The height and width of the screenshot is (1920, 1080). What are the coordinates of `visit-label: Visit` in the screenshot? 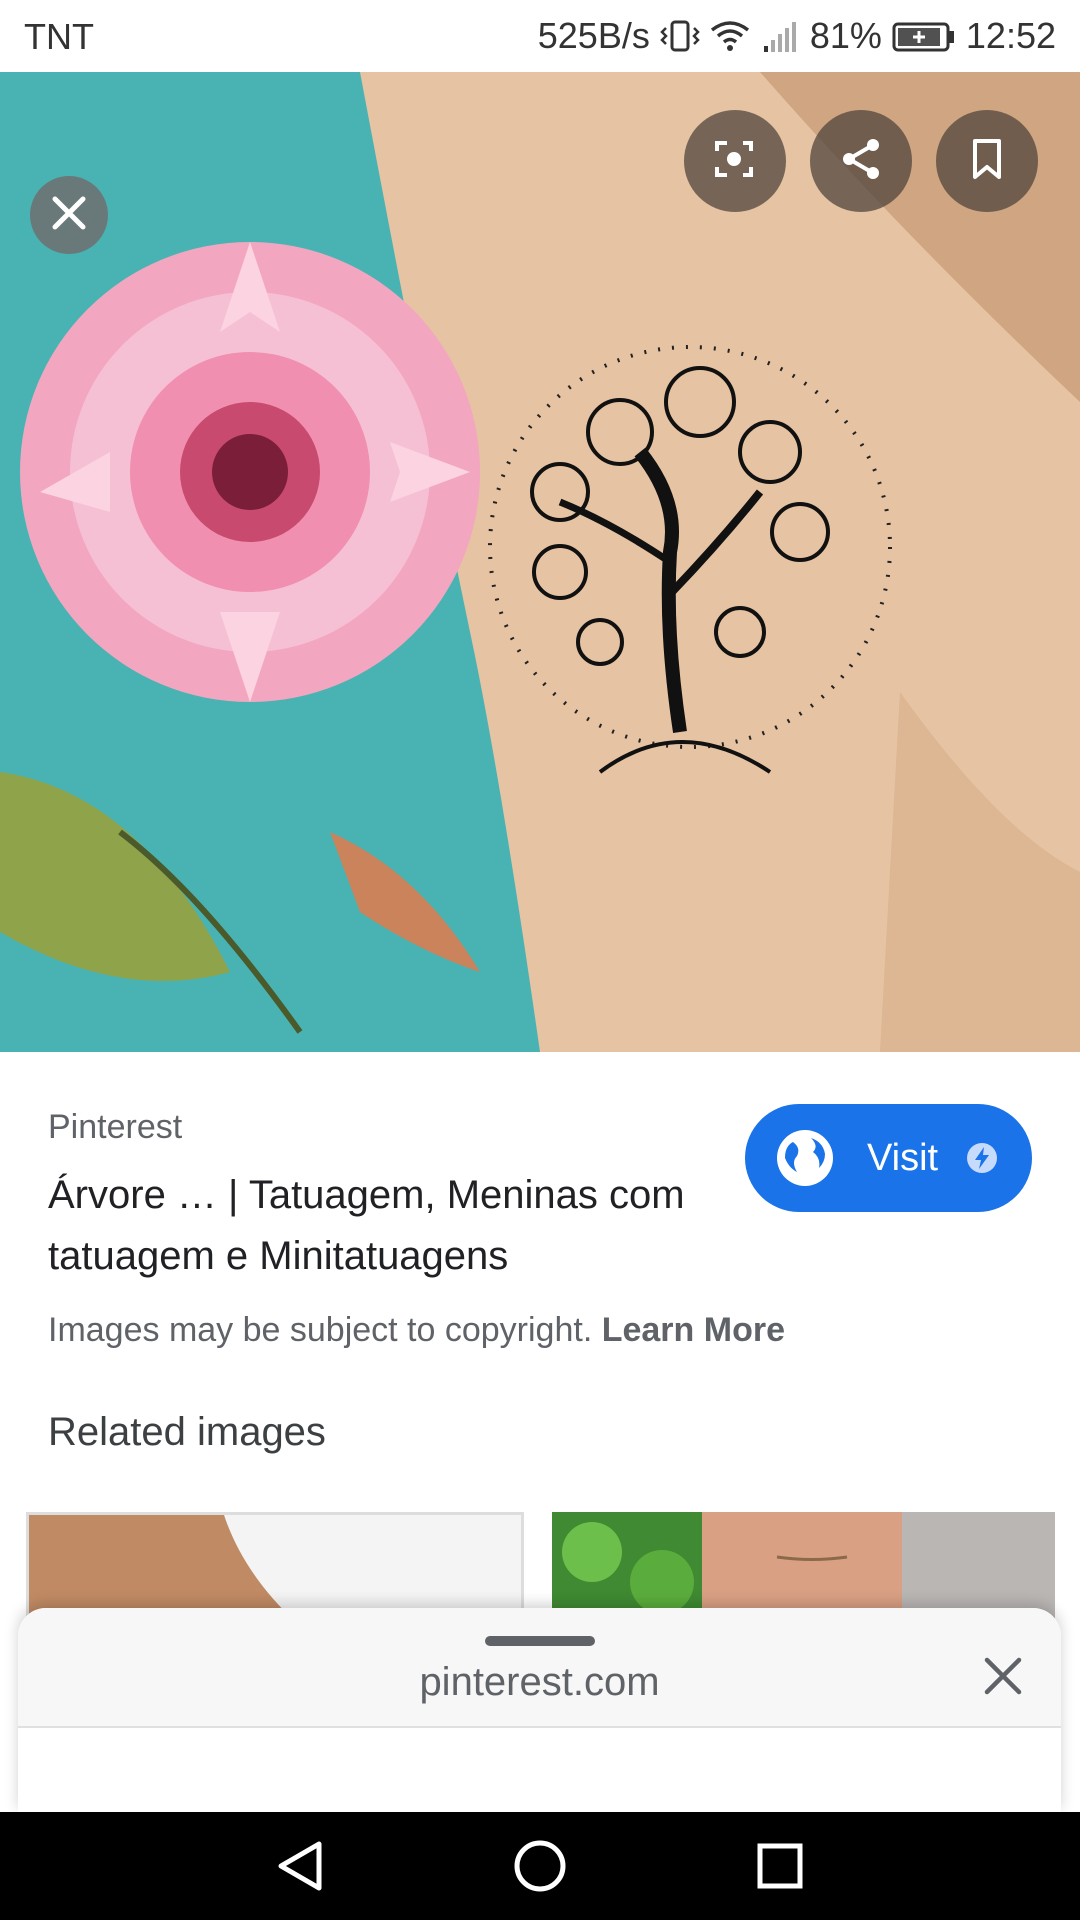 It's located at (903, 1157).